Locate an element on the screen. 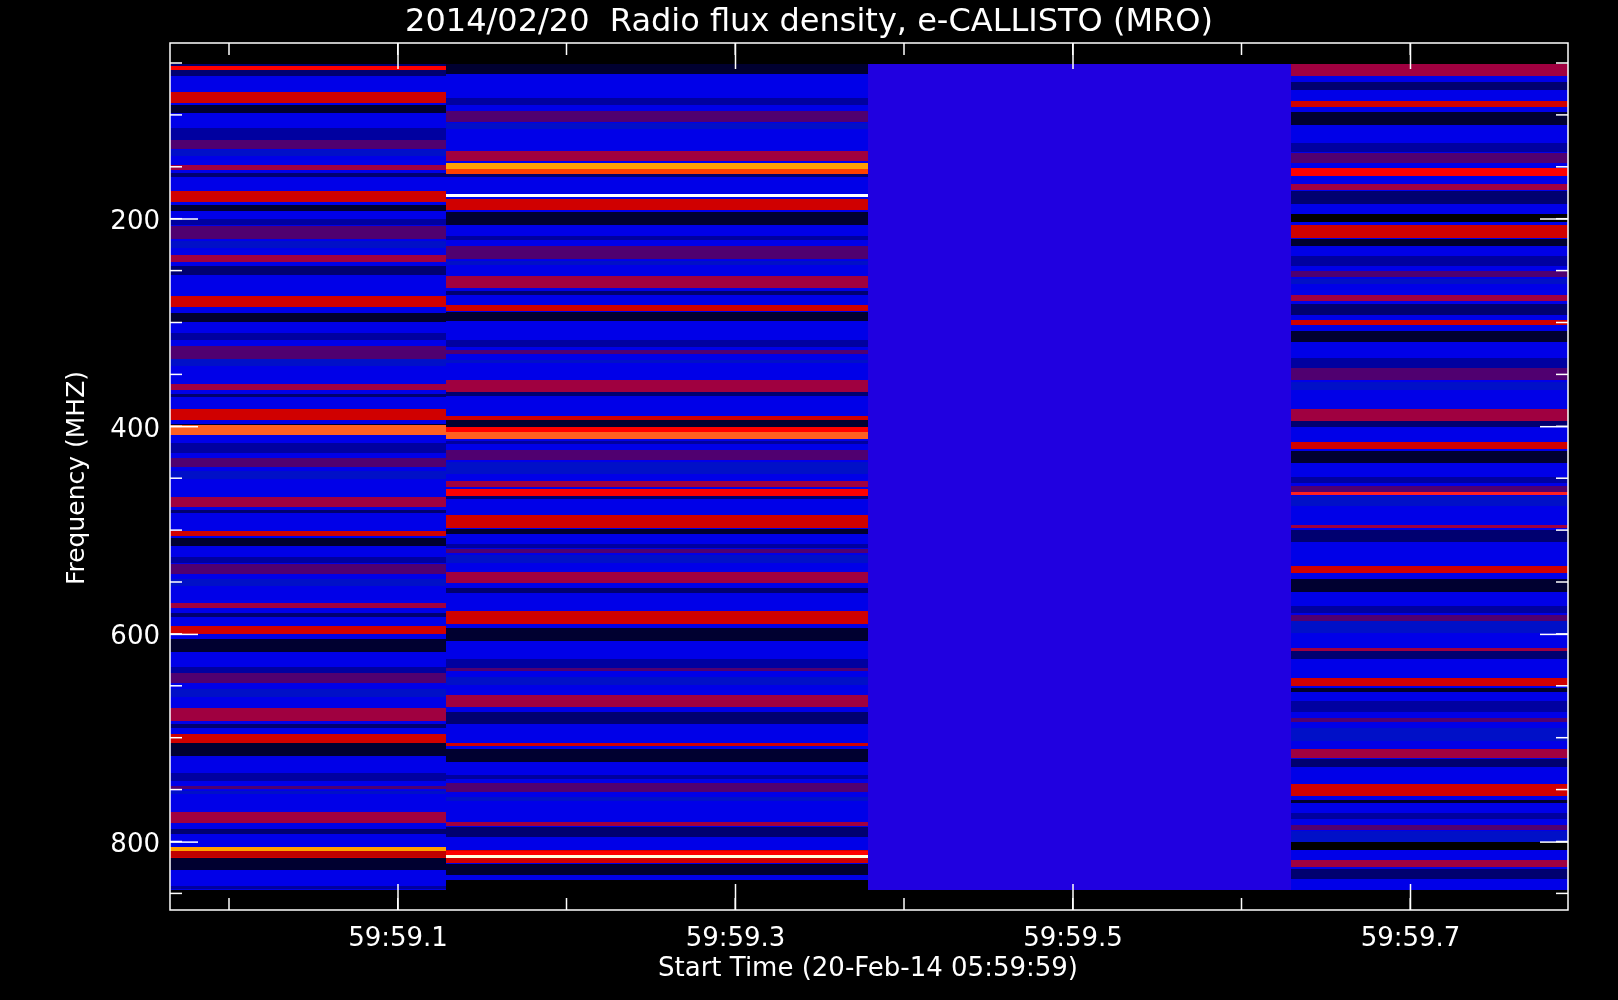  x-tick-label: 59:59.7 is located at coordinates (1410, 937).